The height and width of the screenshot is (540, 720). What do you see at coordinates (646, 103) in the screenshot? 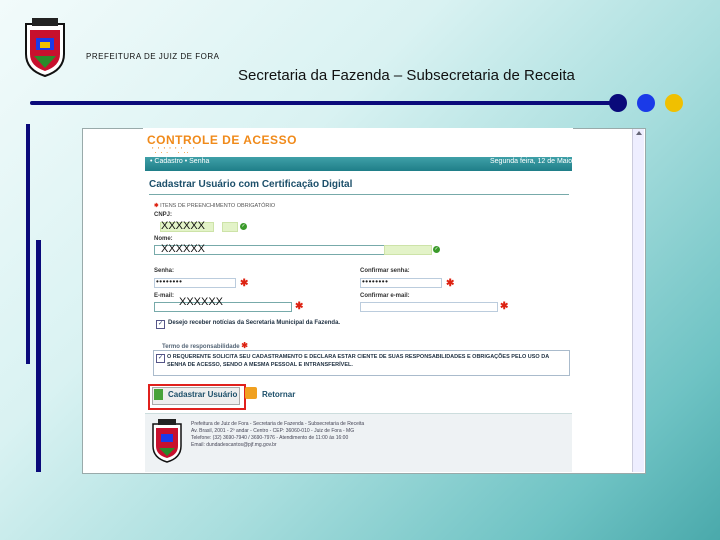
I see `decor-dot-blue` at bounding box center [646, 103].